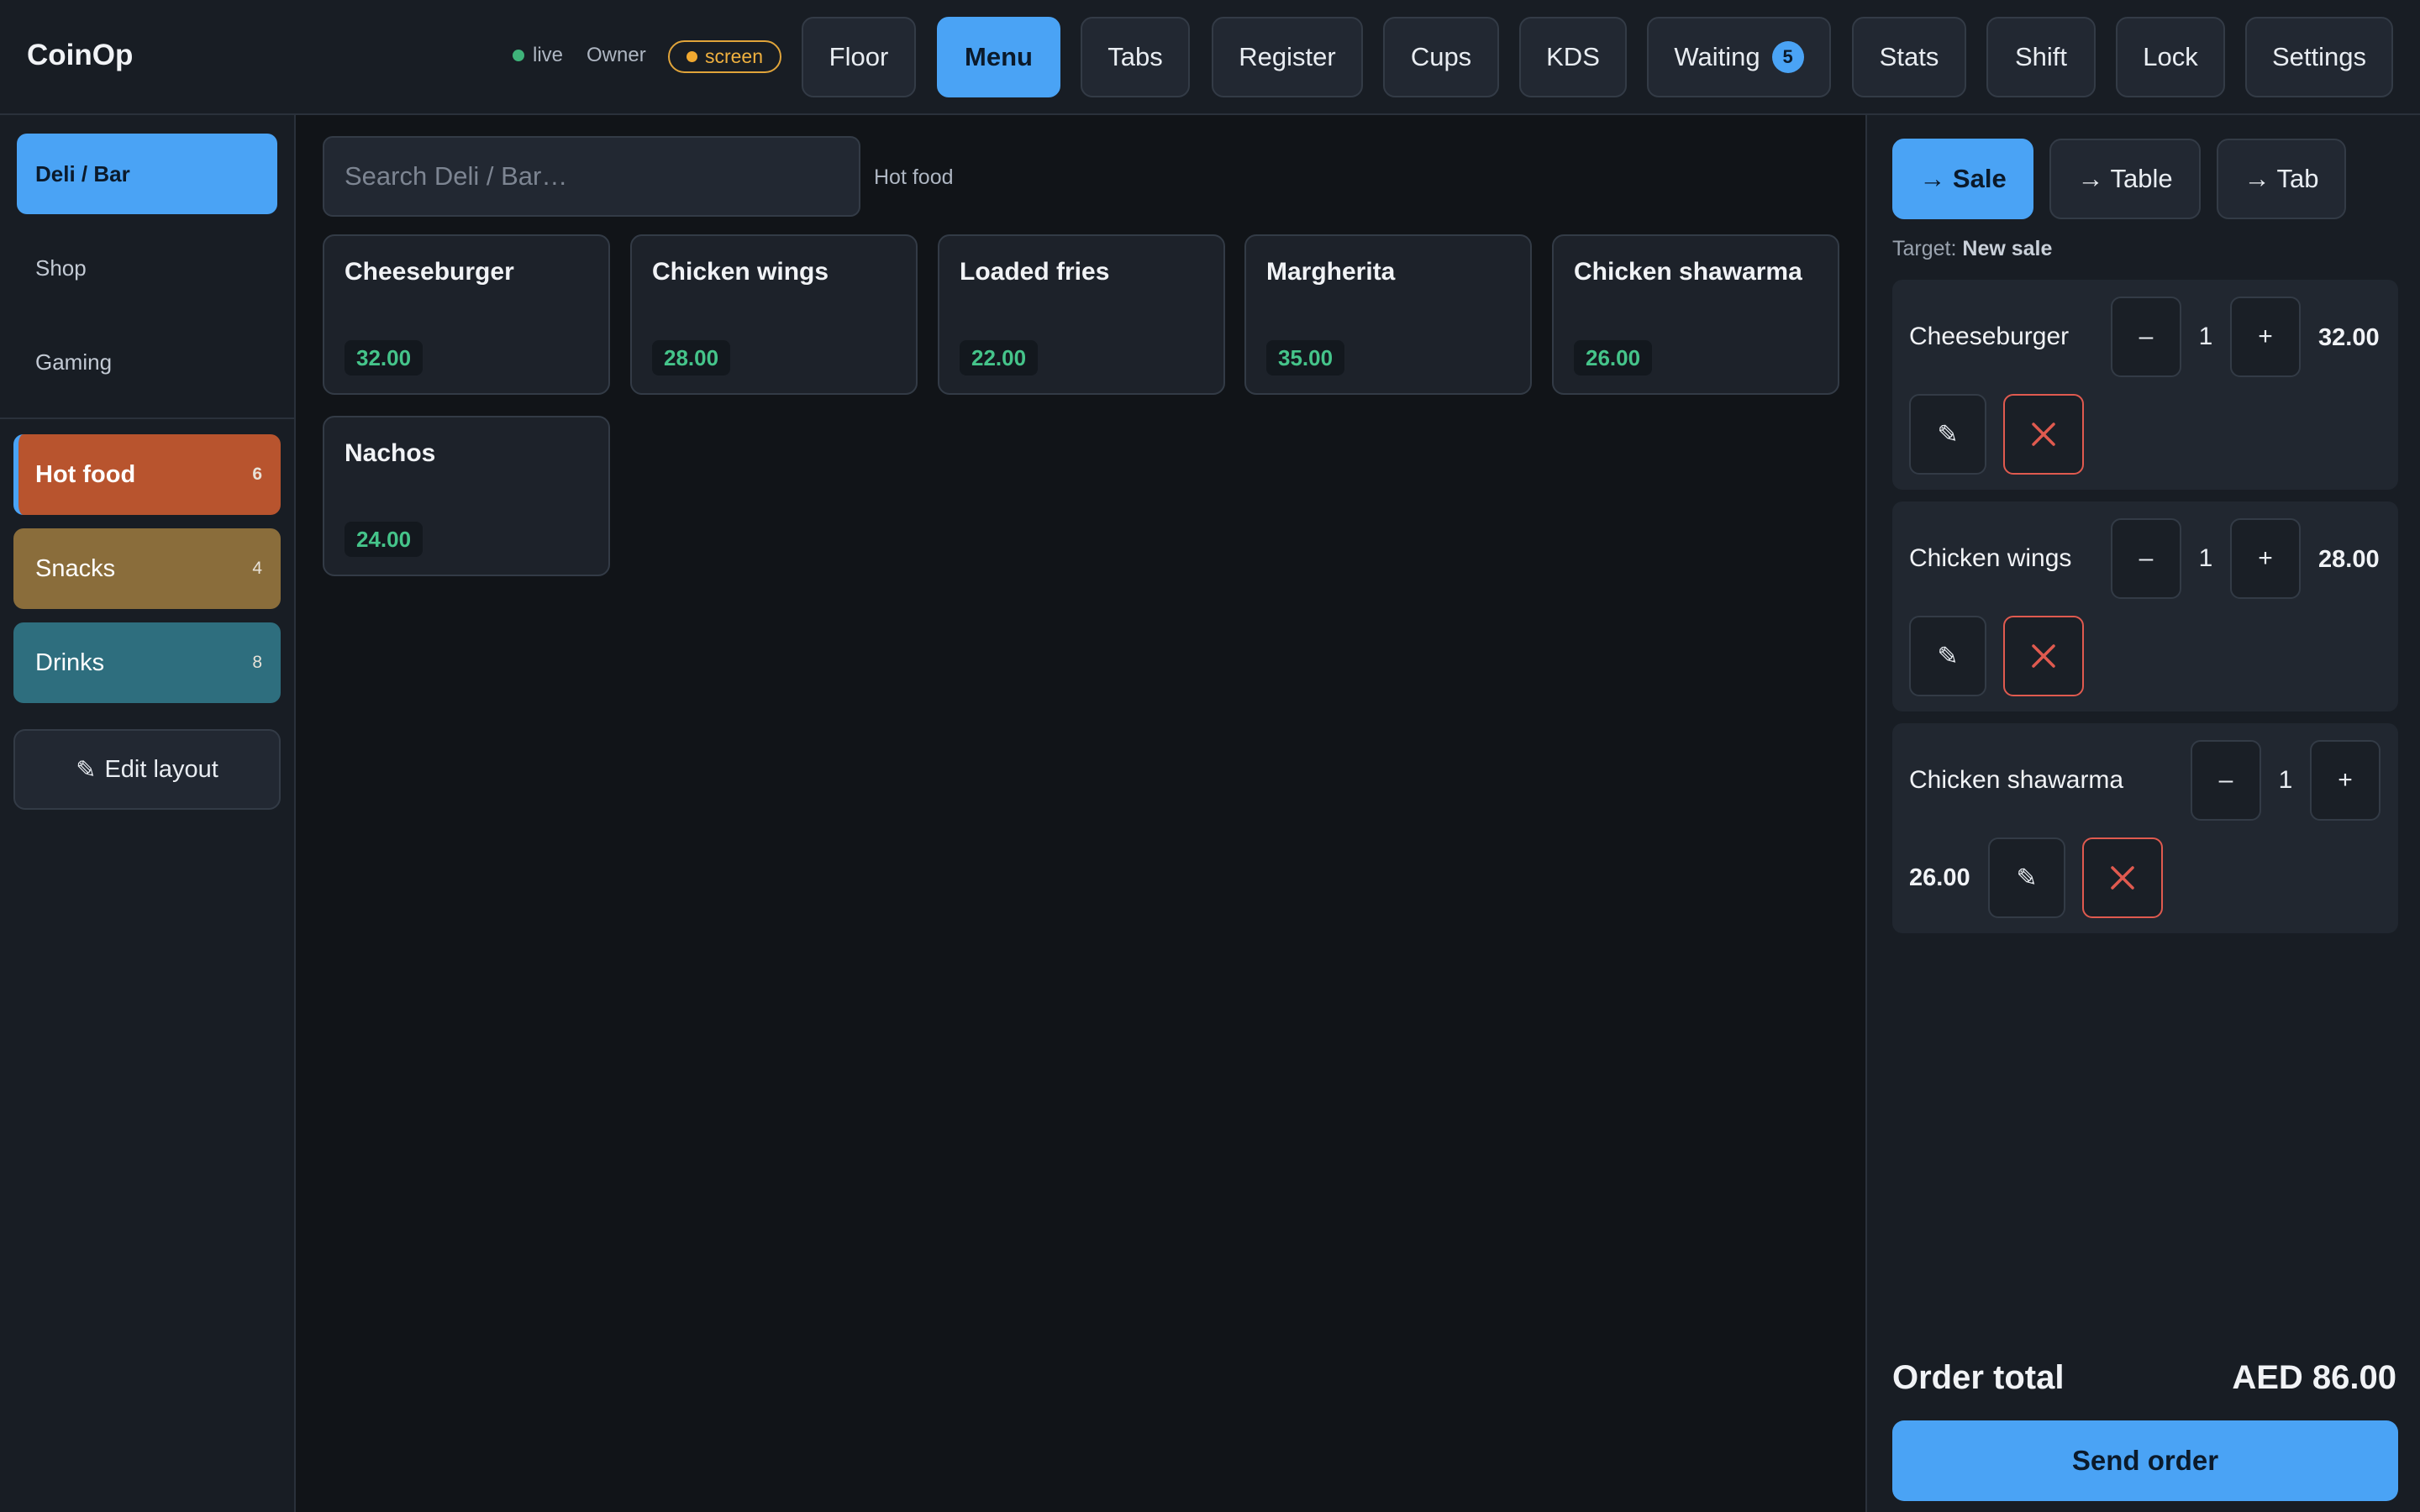 The height and width of the screenshot is (1512, 2420). I want to click on nav-label: Register, so click(1287, 56).